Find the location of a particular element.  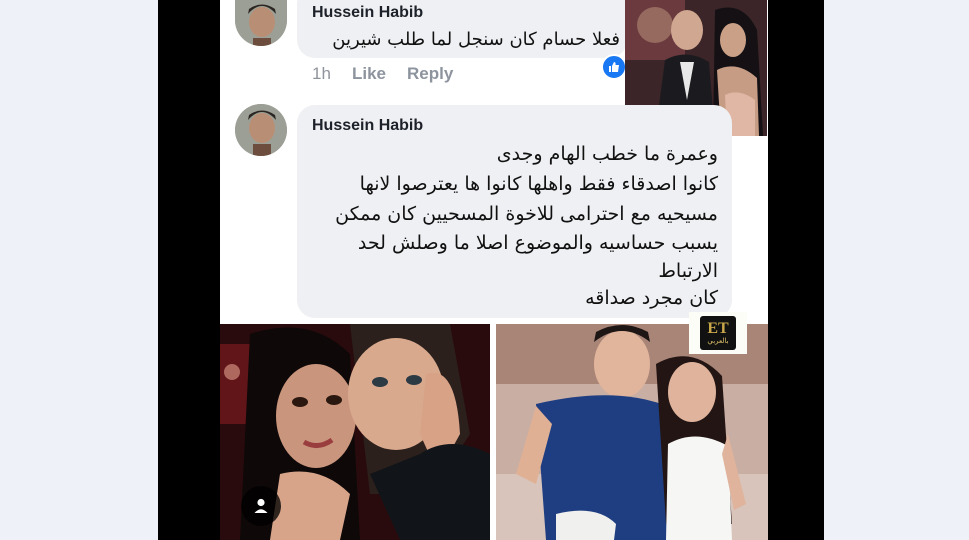

person-icon is located at coordinates (261, 505).